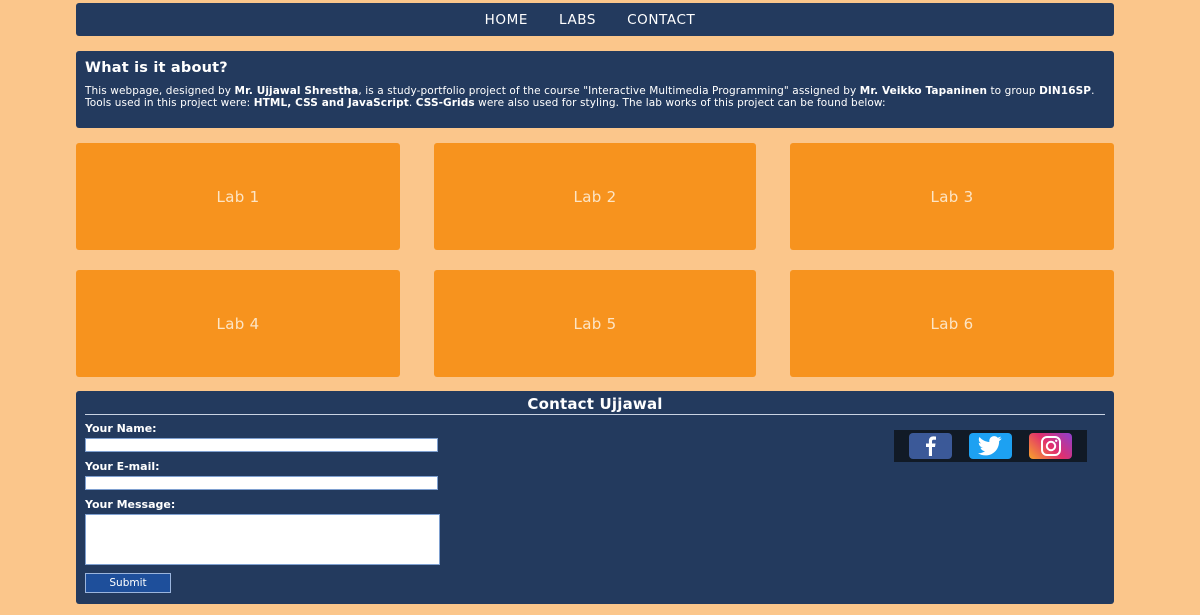 The width and height of the screenshot is (1200, 615). I want to click on social-links, so click(990, 446).